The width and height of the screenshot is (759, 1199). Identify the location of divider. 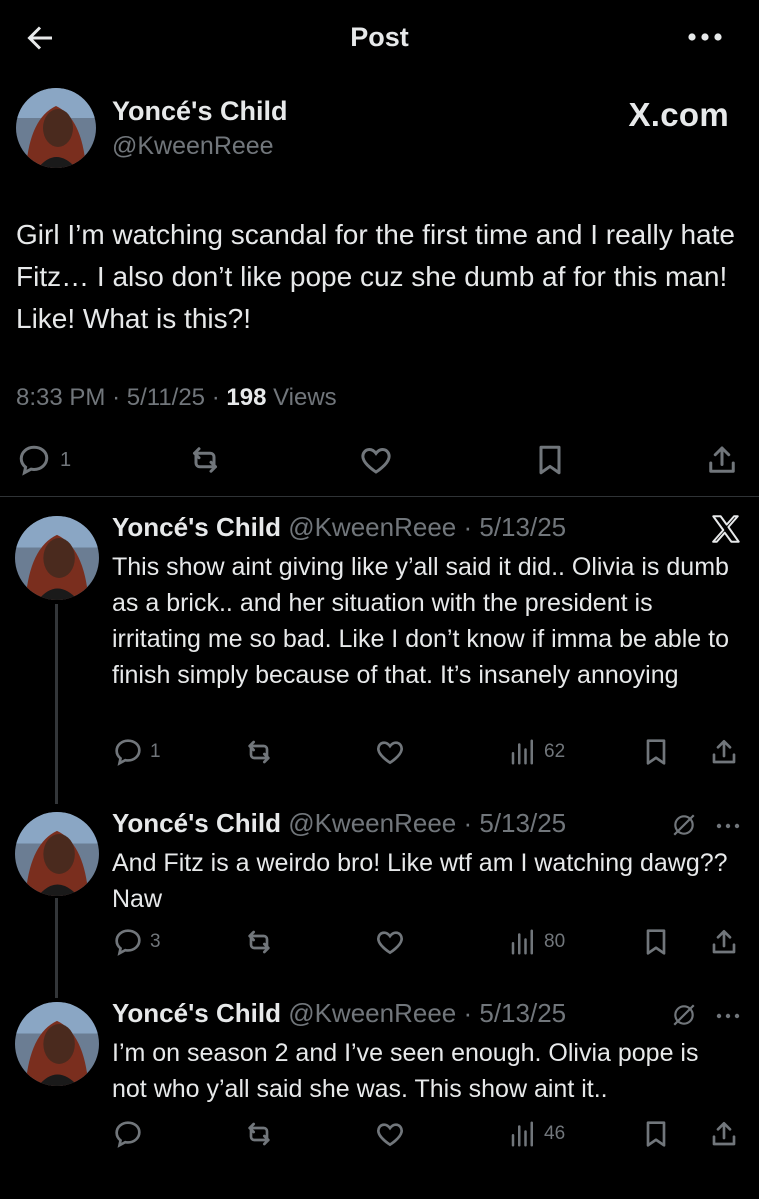
(379, 496).